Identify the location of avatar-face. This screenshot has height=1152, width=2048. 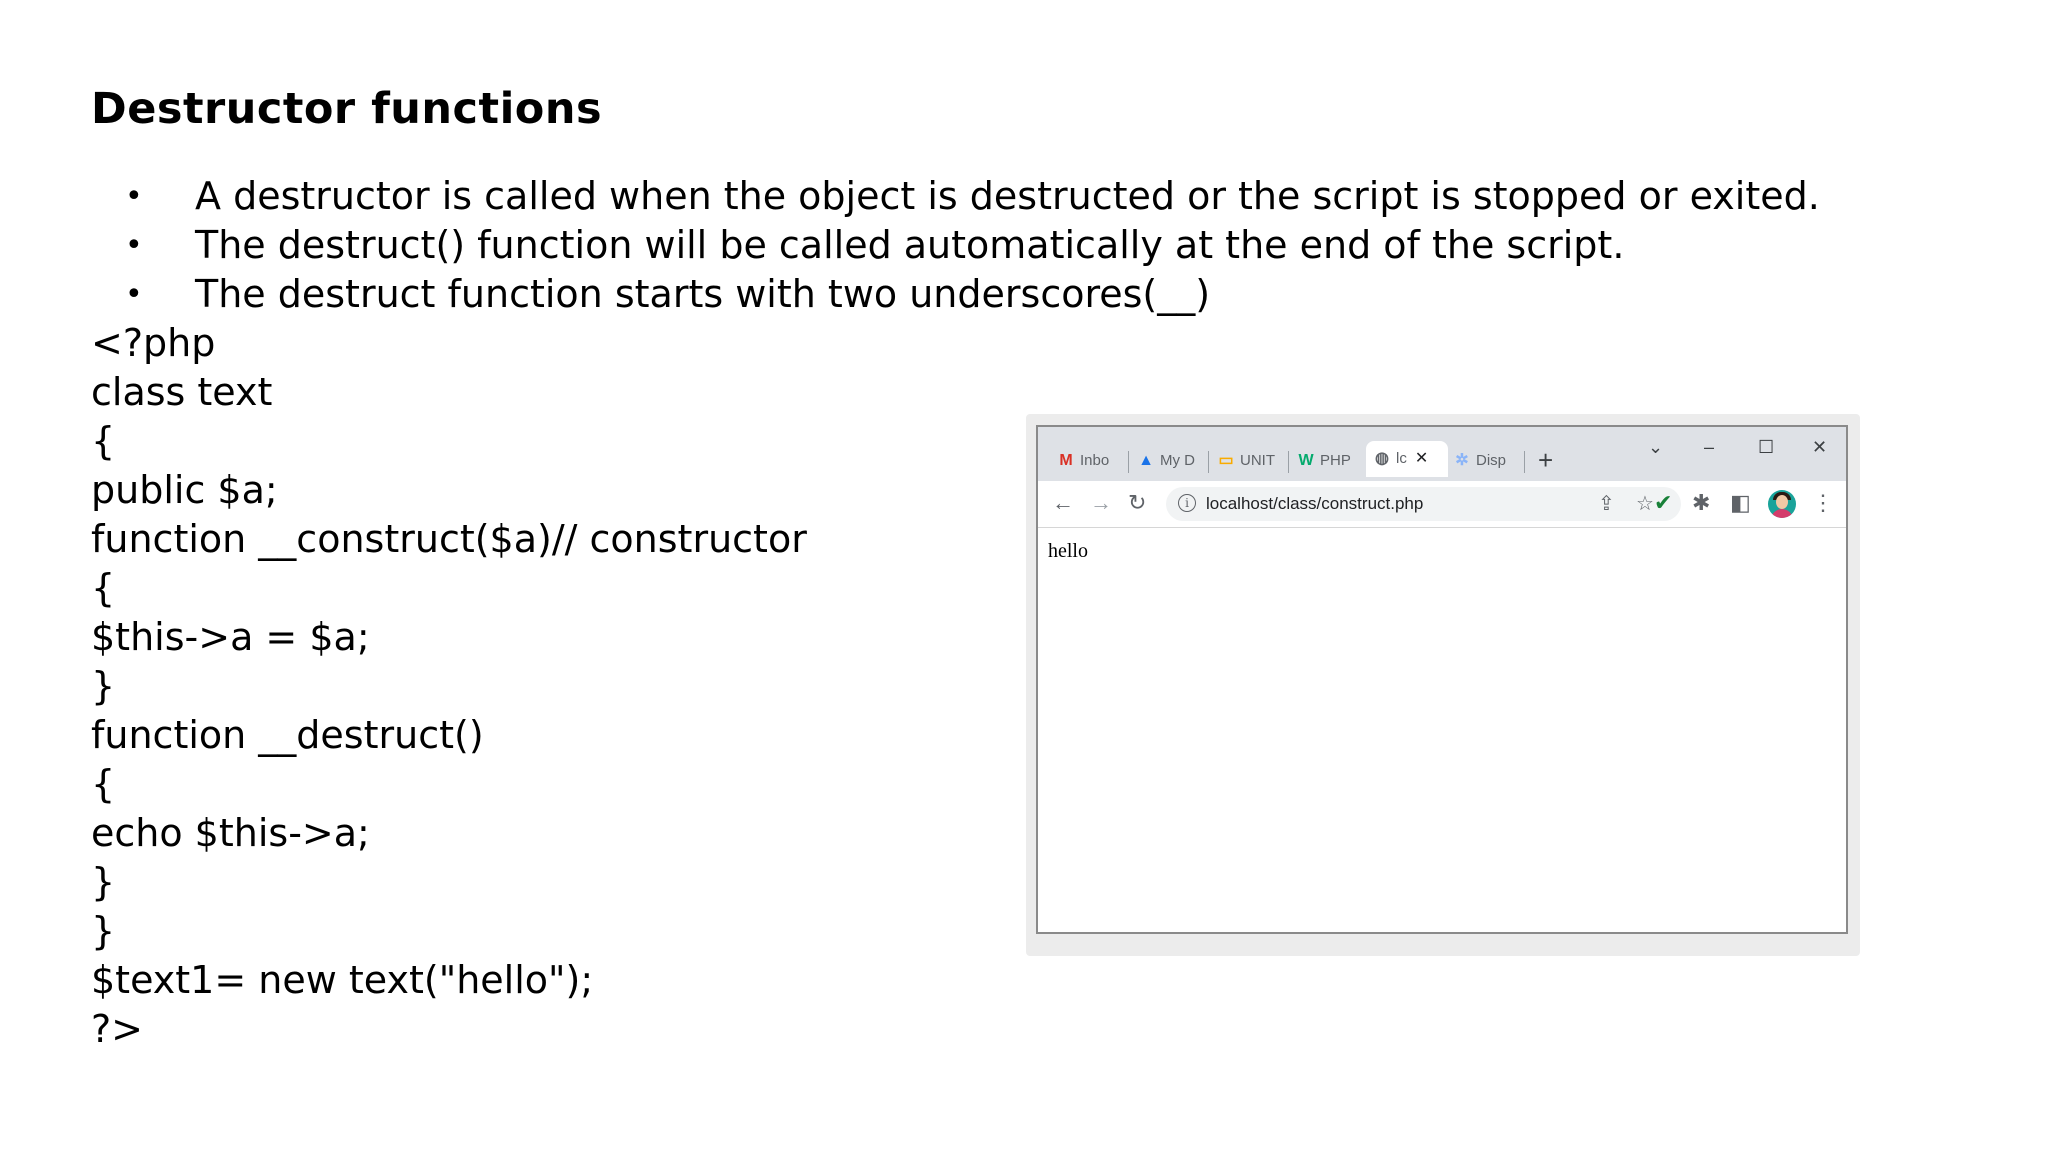
(1782, 502).